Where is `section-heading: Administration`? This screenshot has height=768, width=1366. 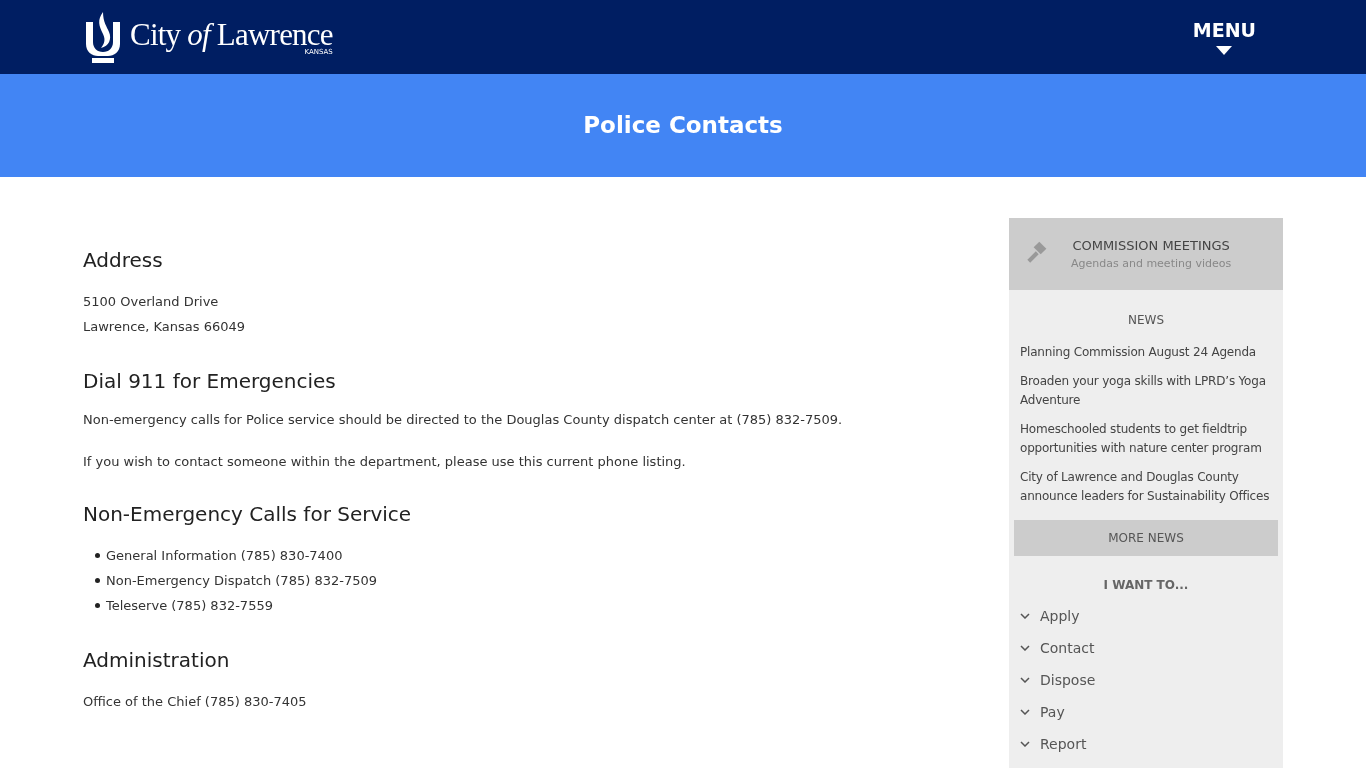
section-heading: Administration is located at coordinates (157, 660).